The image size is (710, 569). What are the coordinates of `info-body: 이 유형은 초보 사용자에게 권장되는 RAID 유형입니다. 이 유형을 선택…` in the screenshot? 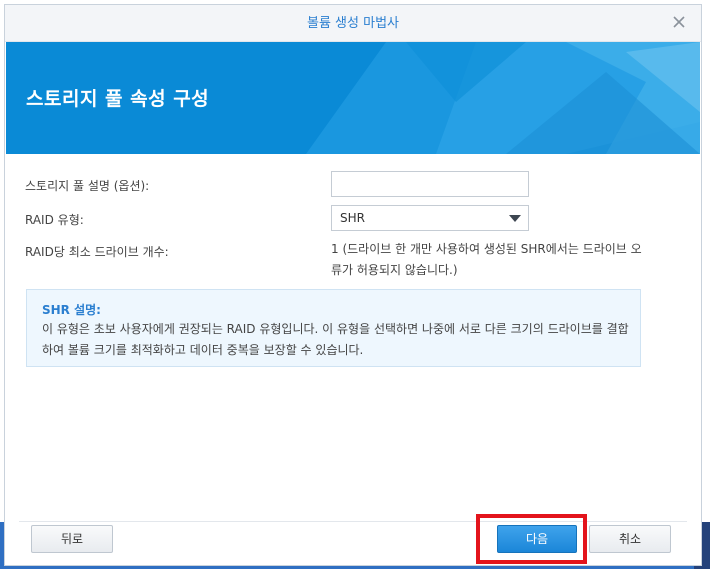 It's located at (335, 339).